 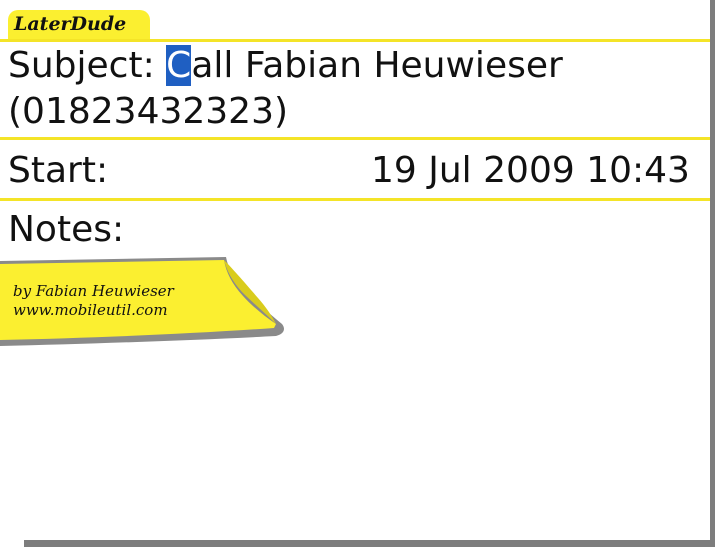 What do you see at coordinates (369, 543) in the screenshot?
I see `device-frame-bottom` at bounding box center [369, 543].